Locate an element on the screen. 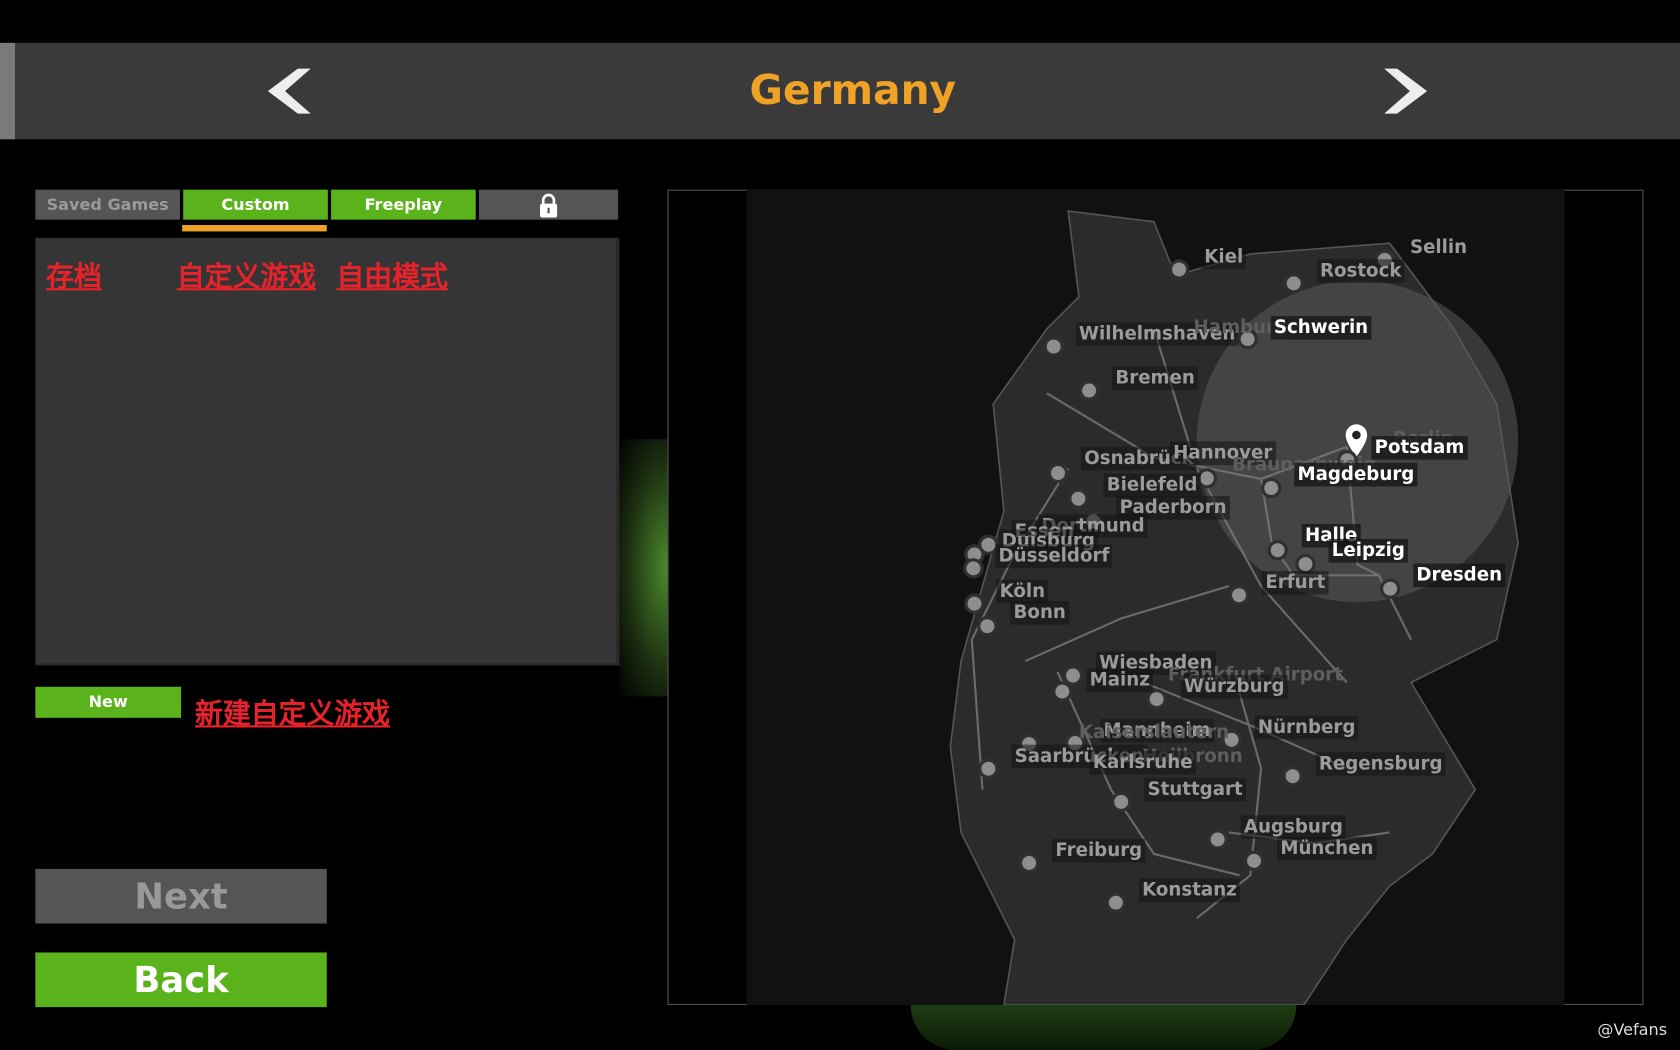 Image resolution: width=1680 pixels, height=1050 pixels. city-label: Bielefeld is located at coordinates (1152, 485).